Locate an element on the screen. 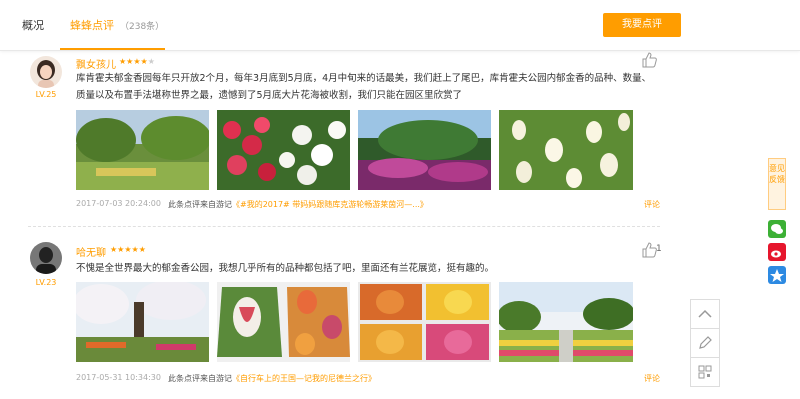 The image size is (800, 399). user-level: LV.25 is located at coordinates (46, 94).